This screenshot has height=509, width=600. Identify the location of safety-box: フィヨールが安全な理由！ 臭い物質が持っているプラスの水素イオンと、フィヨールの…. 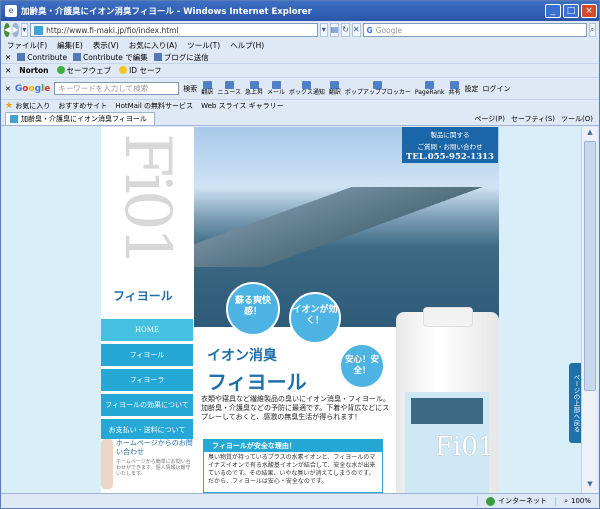
(293, 466).